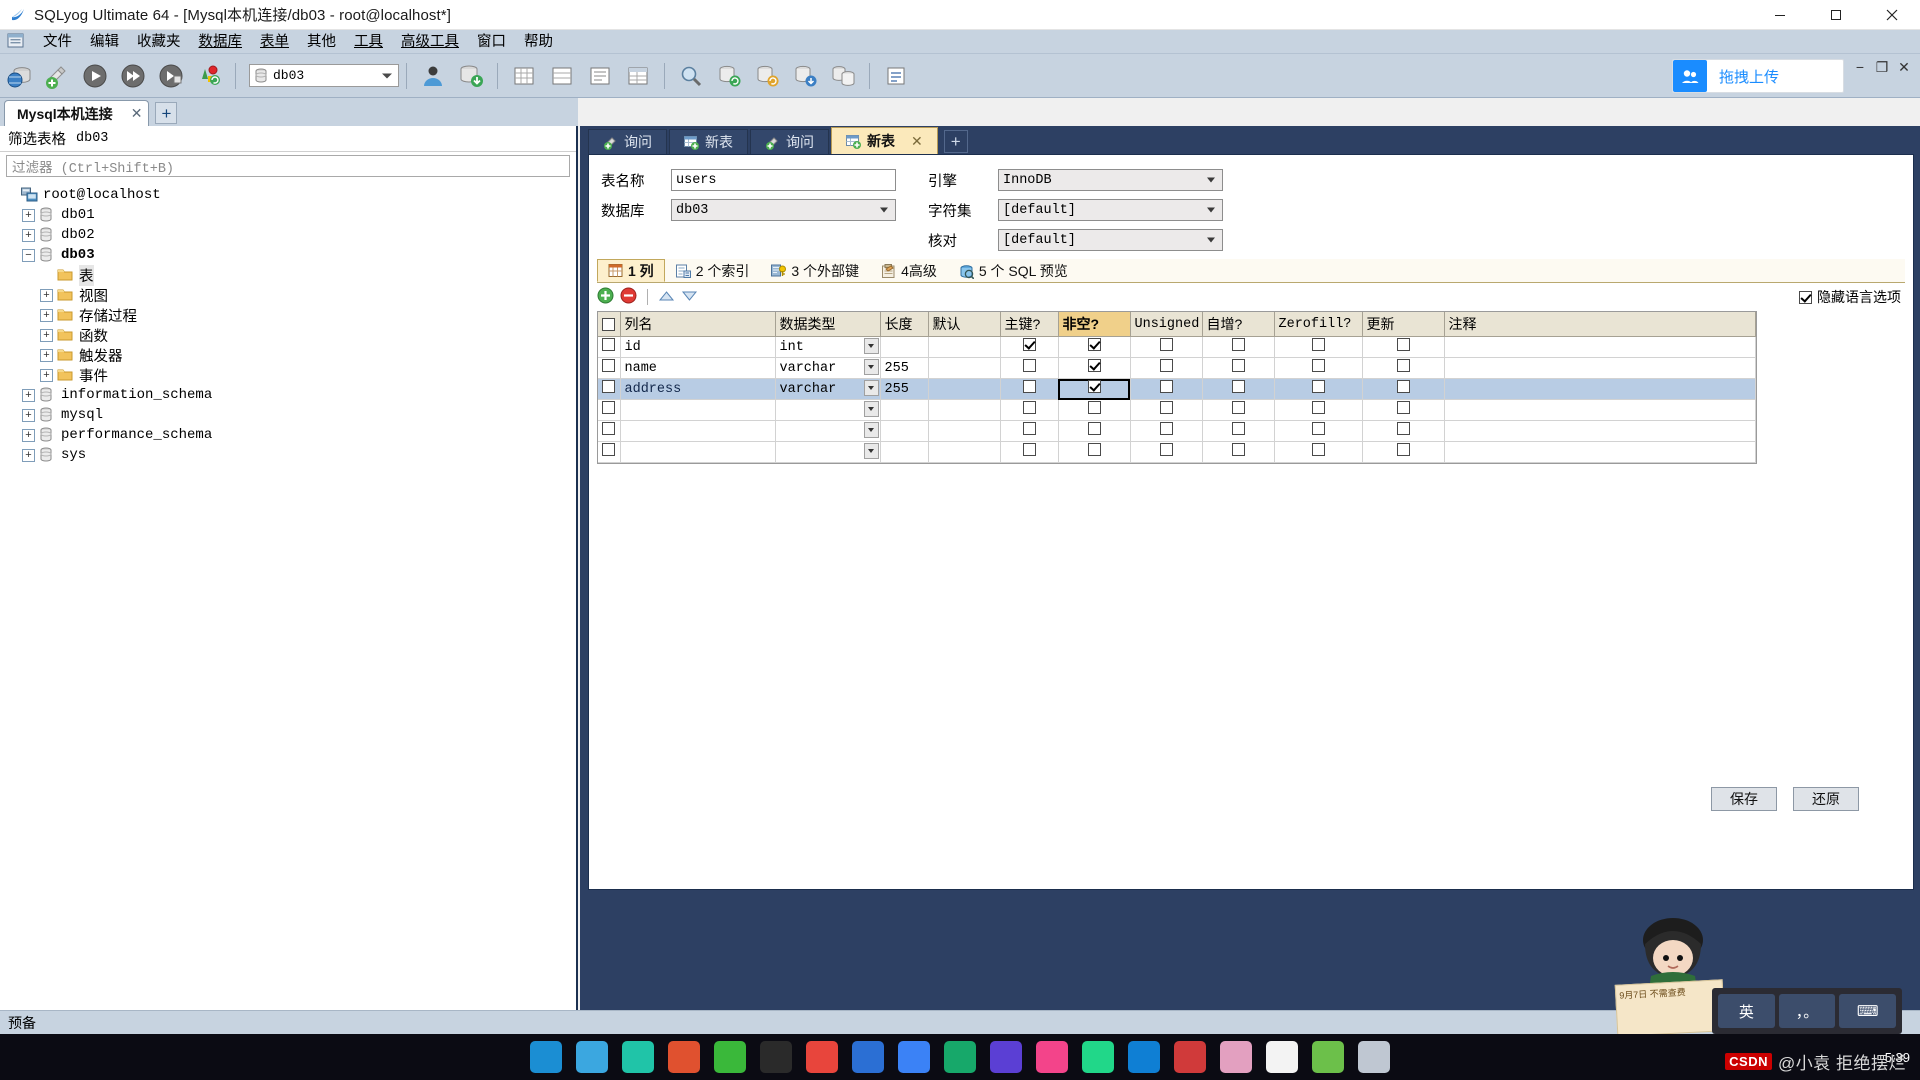 This screenshot has height=1080, width=1920. I want to click on taskbar-anime-icon, so click(1236, 1057).